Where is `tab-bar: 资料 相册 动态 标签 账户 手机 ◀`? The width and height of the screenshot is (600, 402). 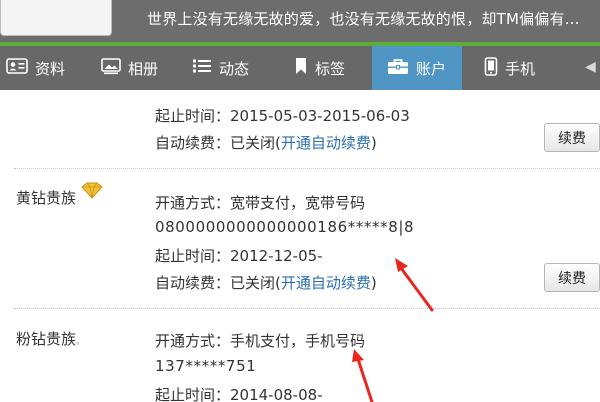 tab-bar: 资料 相册 动态 标签 账户 手机 ◀ is located at coordinates (300, 68).